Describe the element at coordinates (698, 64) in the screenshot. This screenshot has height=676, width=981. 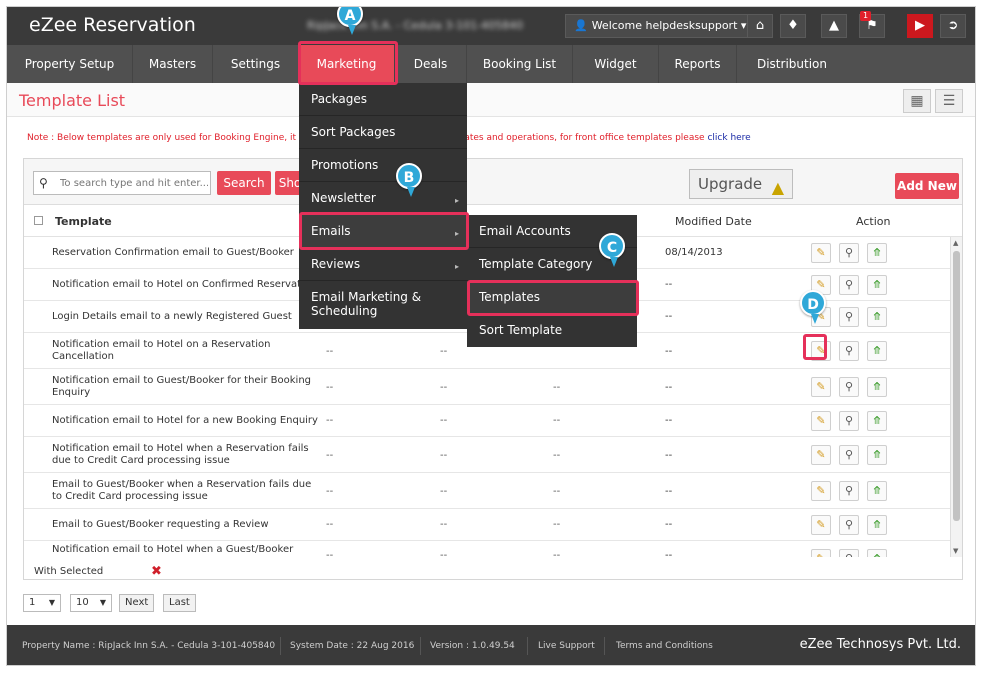
I see `nav-reports: Reports` at that location.